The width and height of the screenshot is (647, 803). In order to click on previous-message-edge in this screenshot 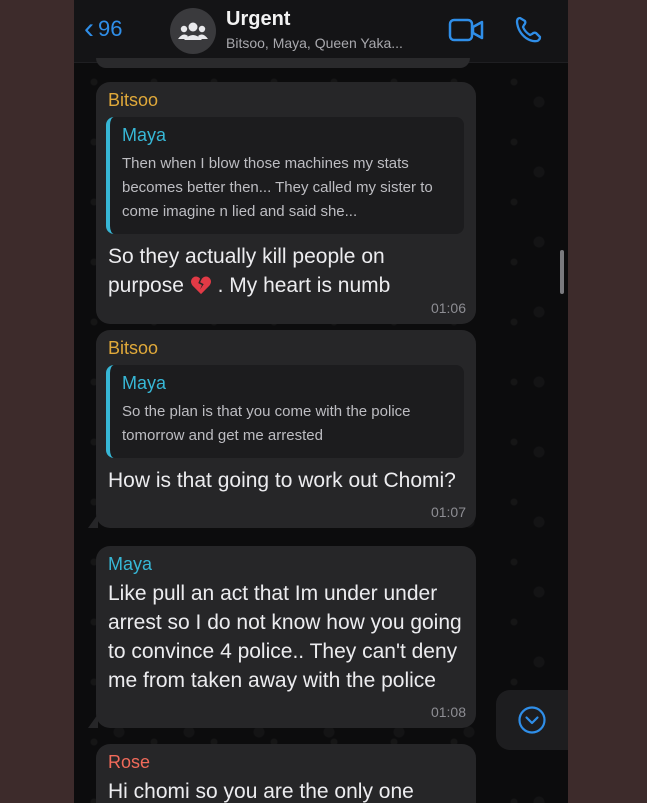, I will do `click(283, 63)`.